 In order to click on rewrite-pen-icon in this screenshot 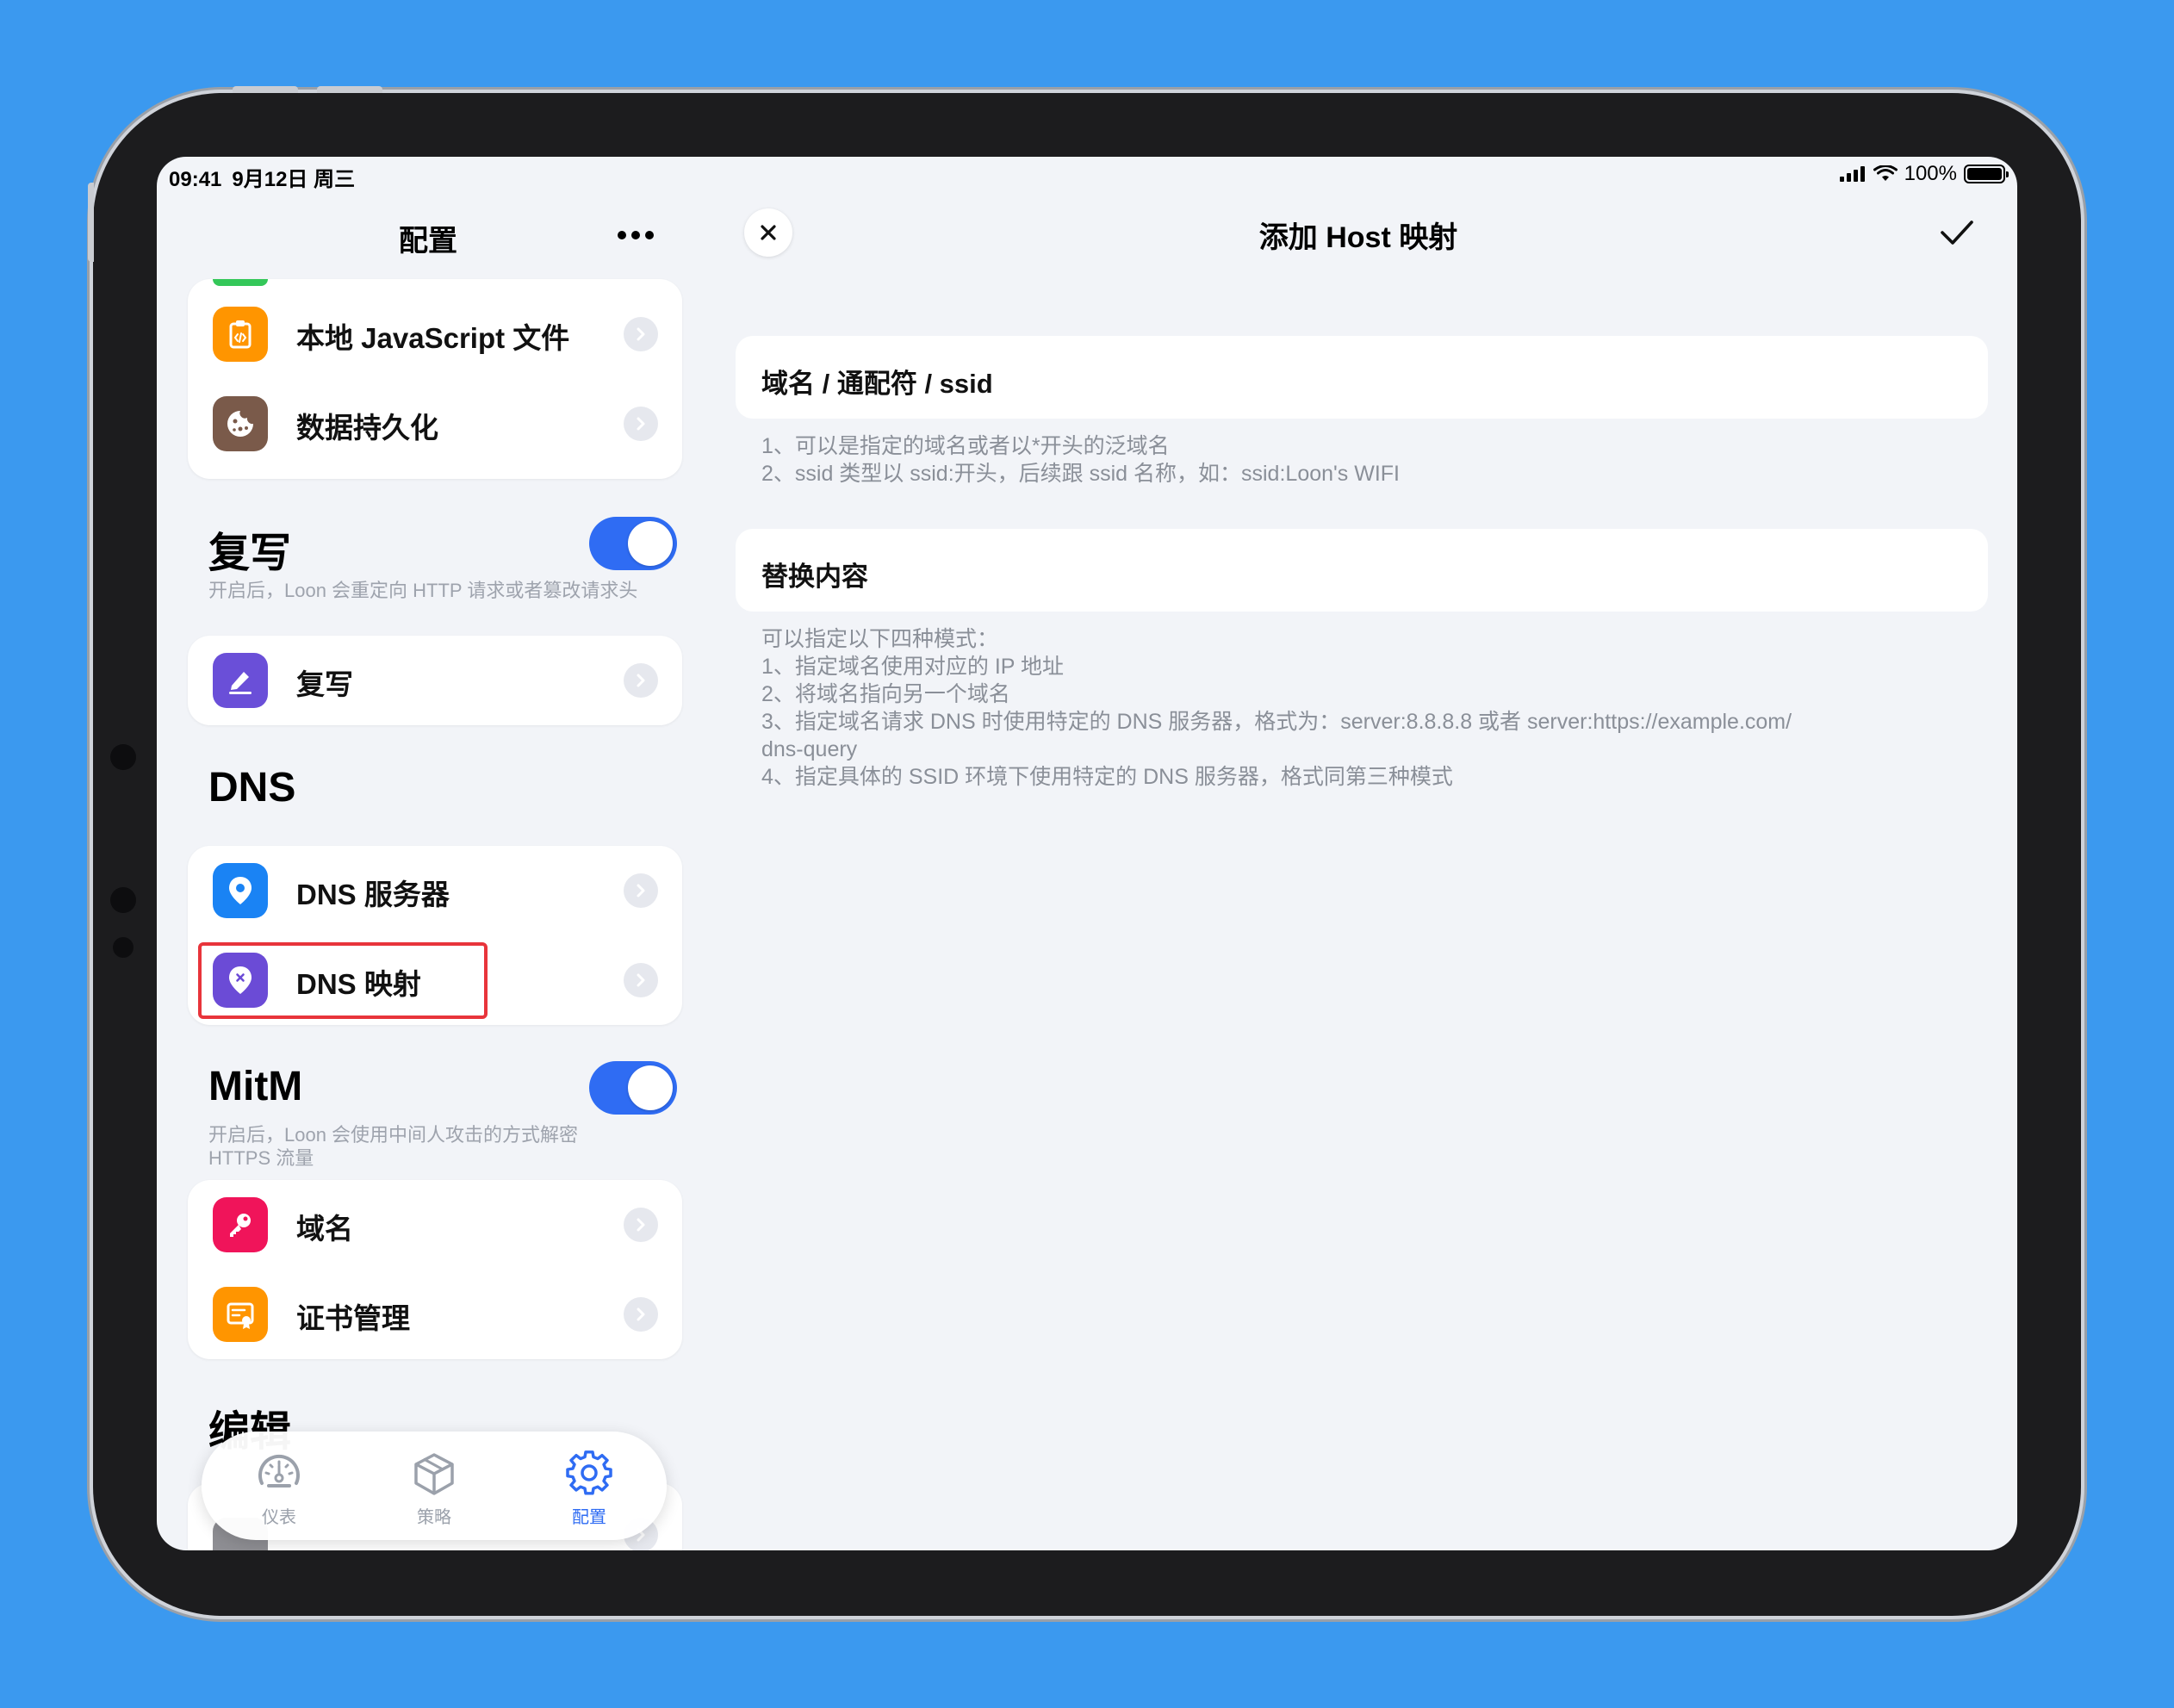, I will do `click(241, 680)`.